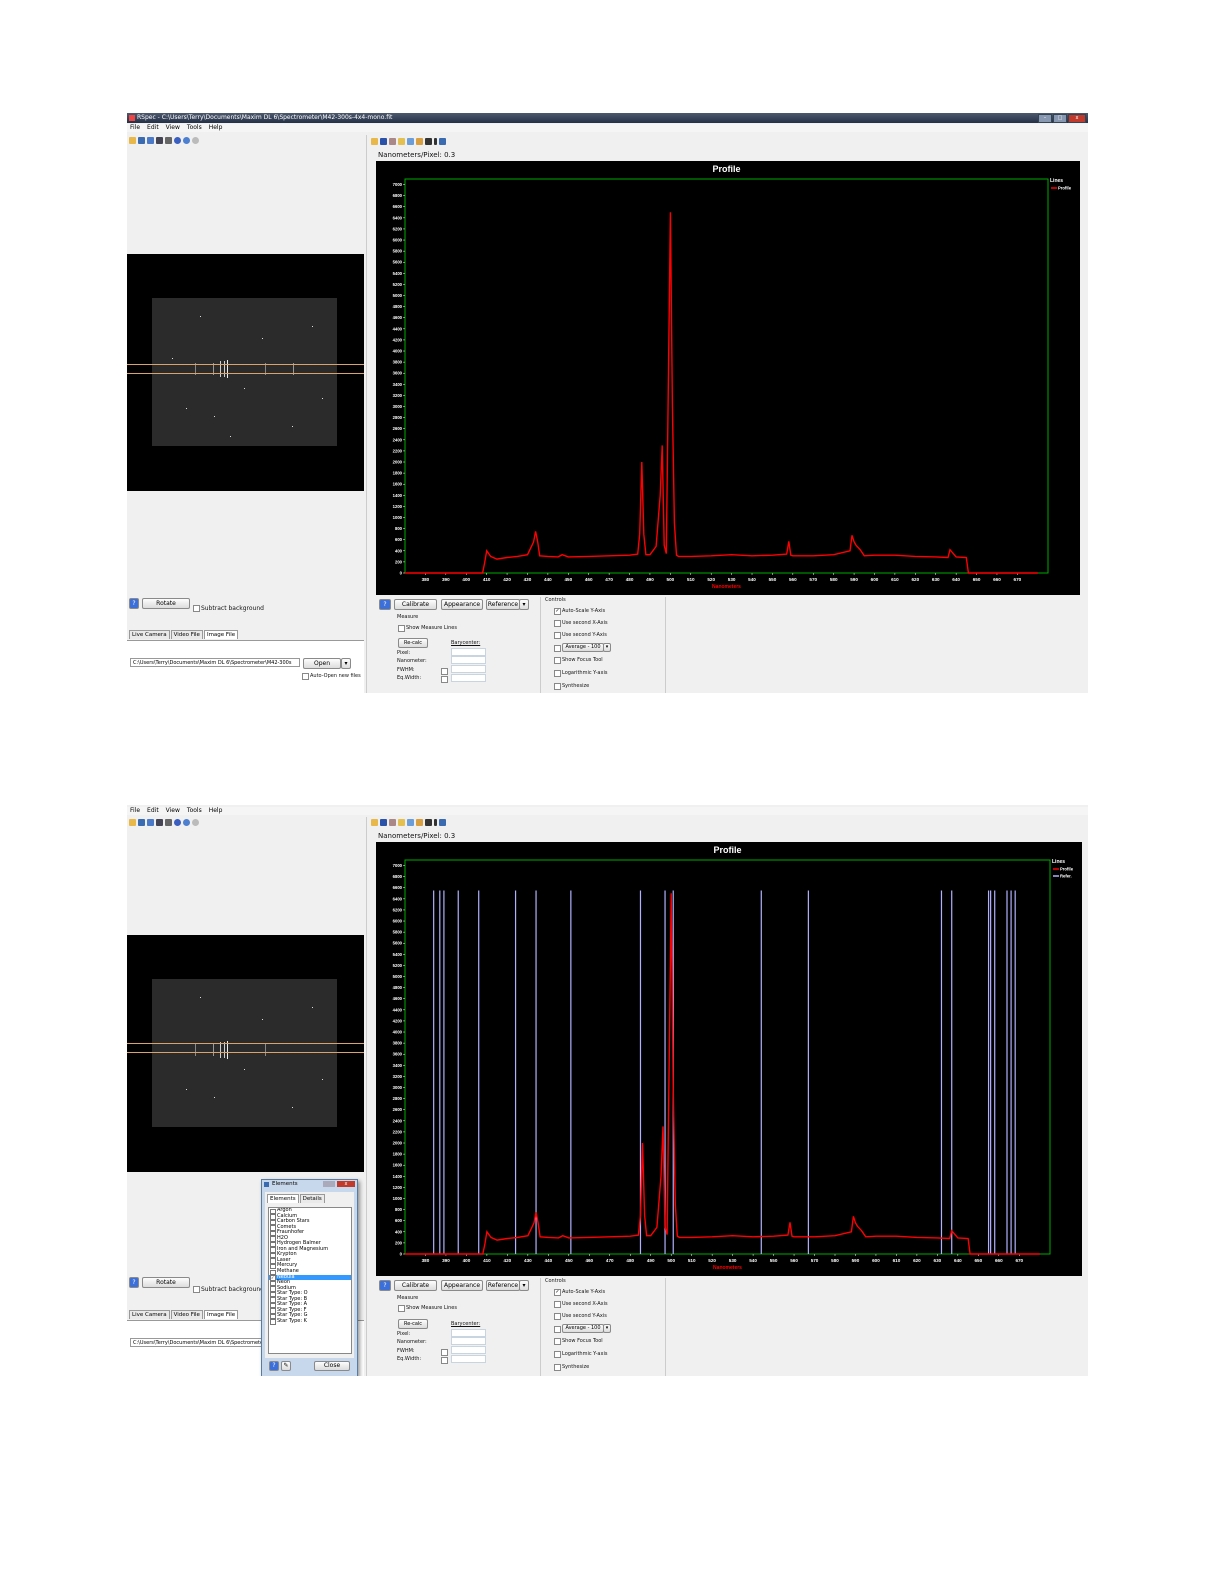 Image resolution: width=1225 pixels, height=1585 pixels. I want to click on tab-video-file: Video File, so click(186, 634).